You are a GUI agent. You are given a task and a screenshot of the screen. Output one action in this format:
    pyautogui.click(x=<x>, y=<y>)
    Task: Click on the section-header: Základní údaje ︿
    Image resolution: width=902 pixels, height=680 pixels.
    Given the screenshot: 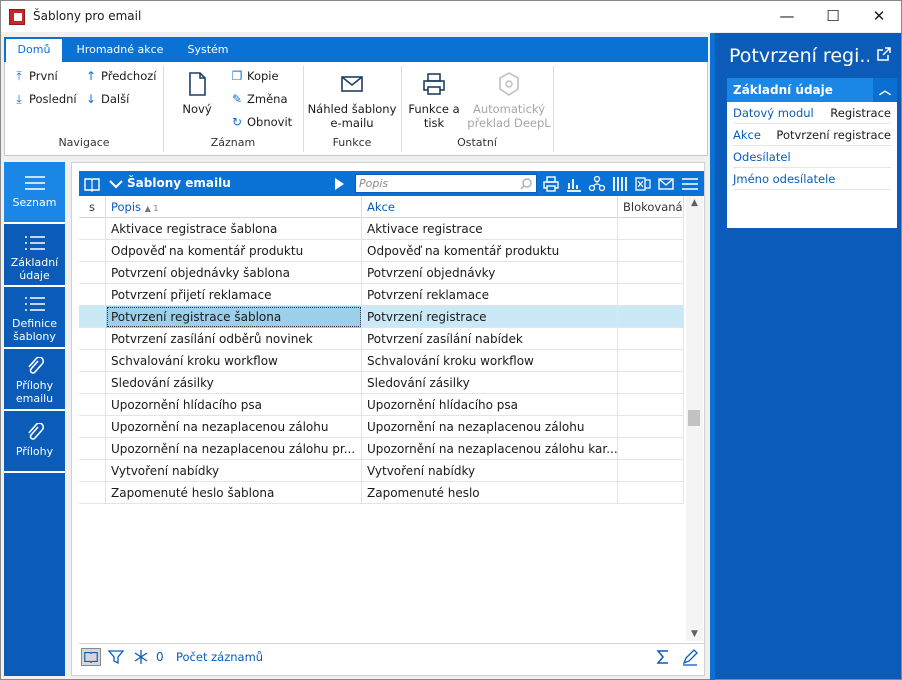 What is the action you would take?
    pyautogui.click(x=812, y=90)
    